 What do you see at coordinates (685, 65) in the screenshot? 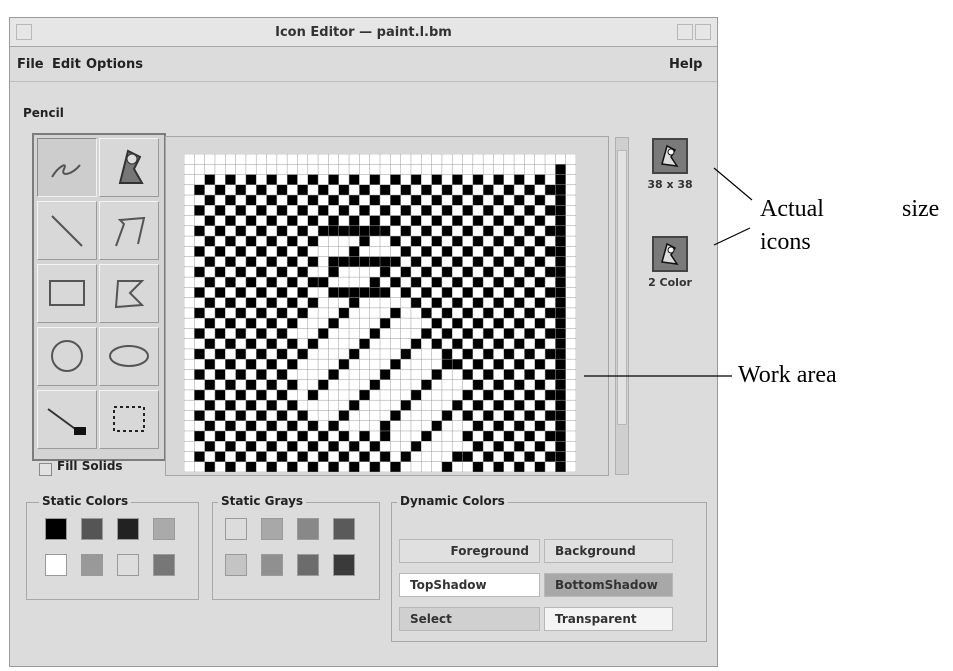
I see `menu-help: Help` at bounding box center [685, 65].